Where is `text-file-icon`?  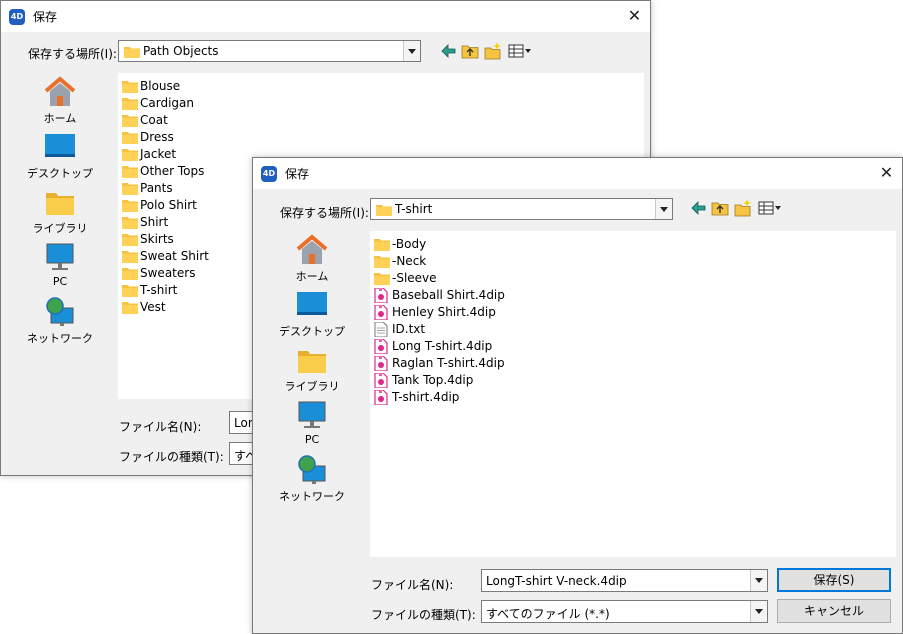 text-file-icon is located at coordinates (381, 329).